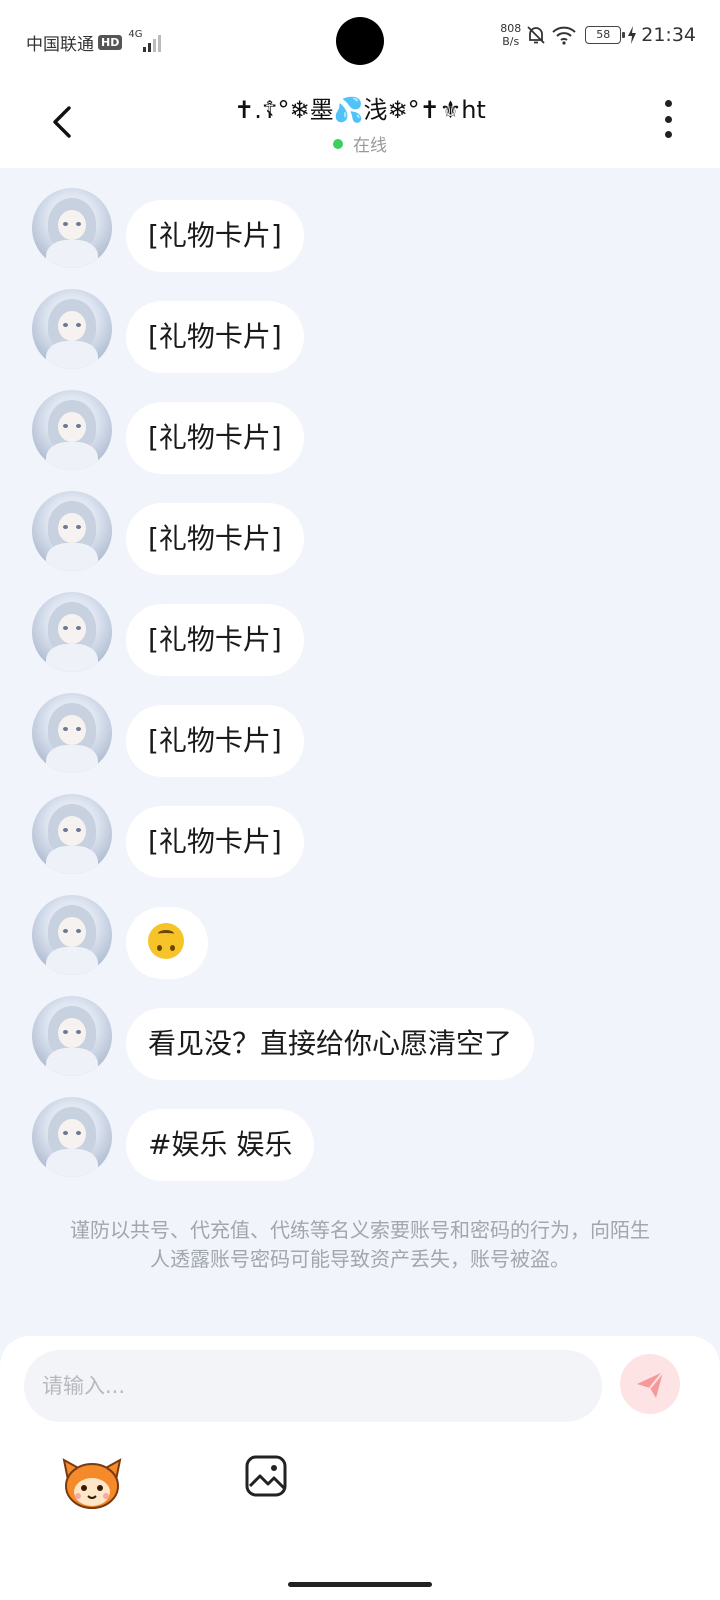 The image size is (720, 1600). Describe the element at coordinates (511, 41) in the screenshot. I see `net-speed-unit: B/s` at that location.